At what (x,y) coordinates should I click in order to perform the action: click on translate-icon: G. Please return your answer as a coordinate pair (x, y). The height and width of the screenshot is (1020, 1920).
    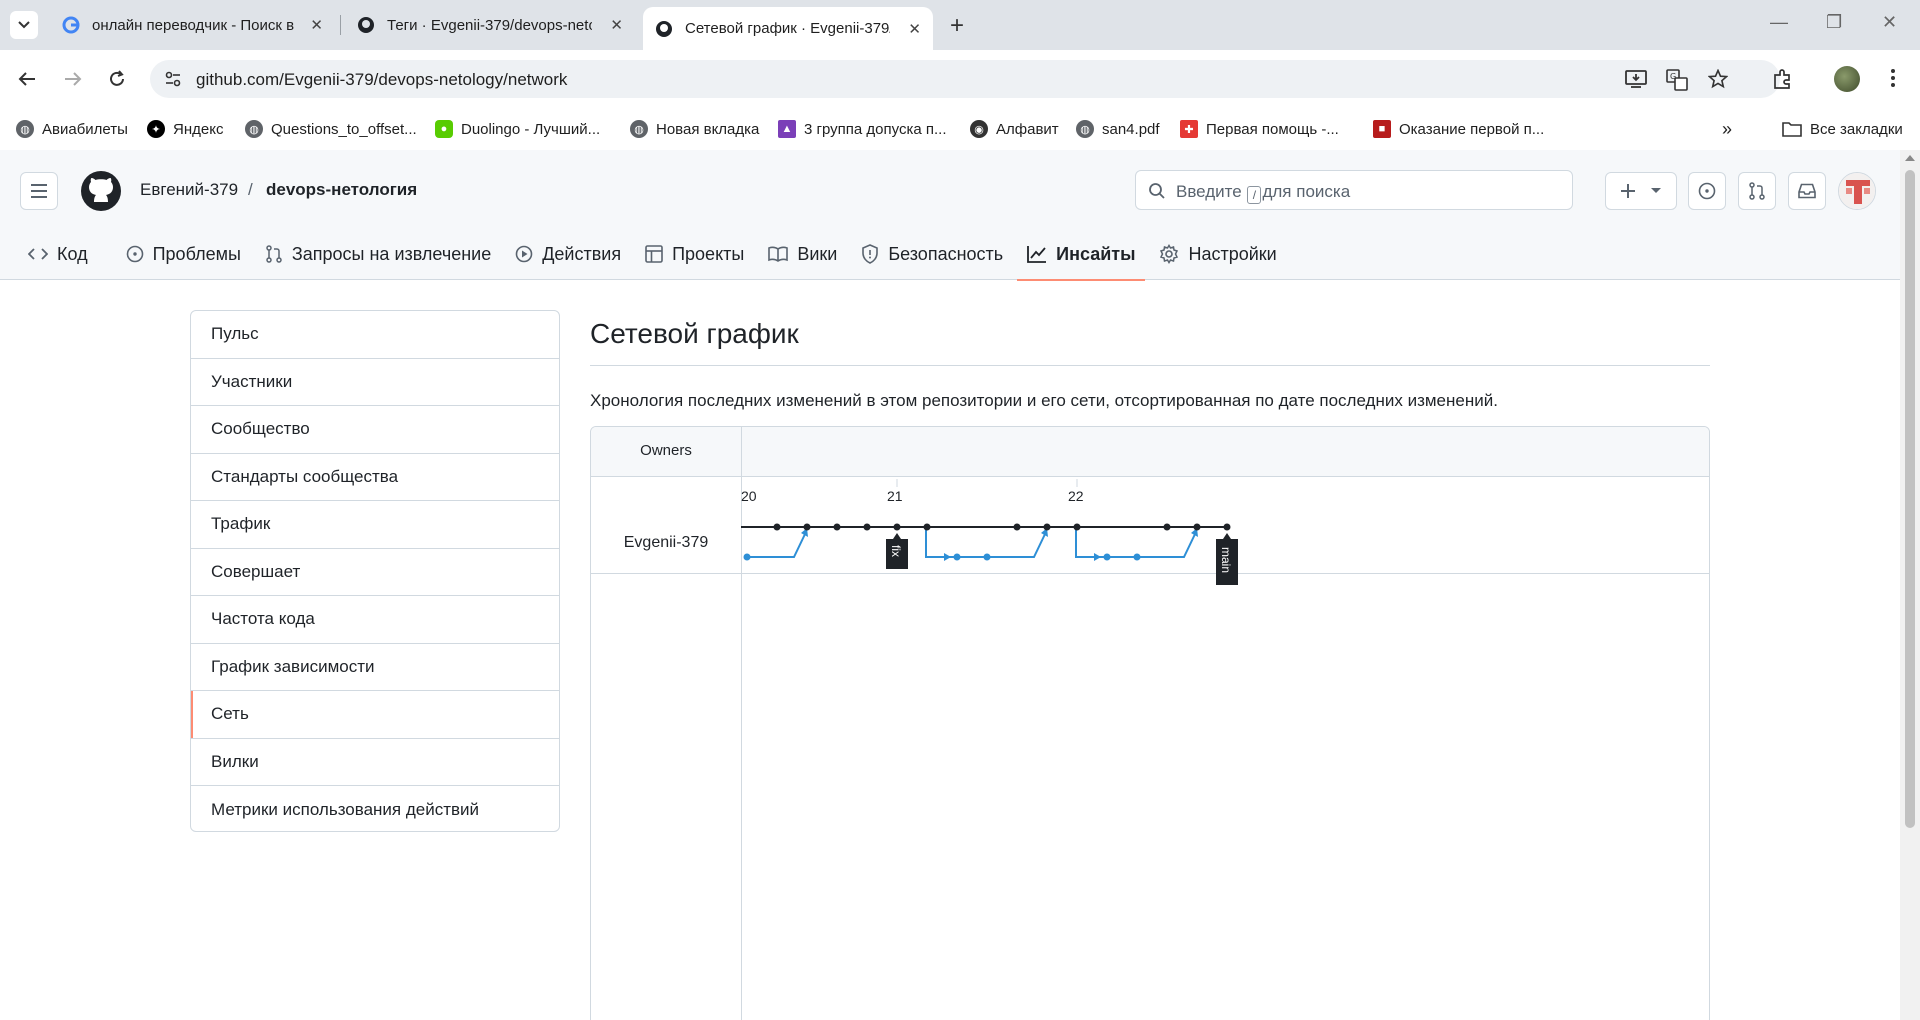
    Looking at the image, I should click on (1677, 80).